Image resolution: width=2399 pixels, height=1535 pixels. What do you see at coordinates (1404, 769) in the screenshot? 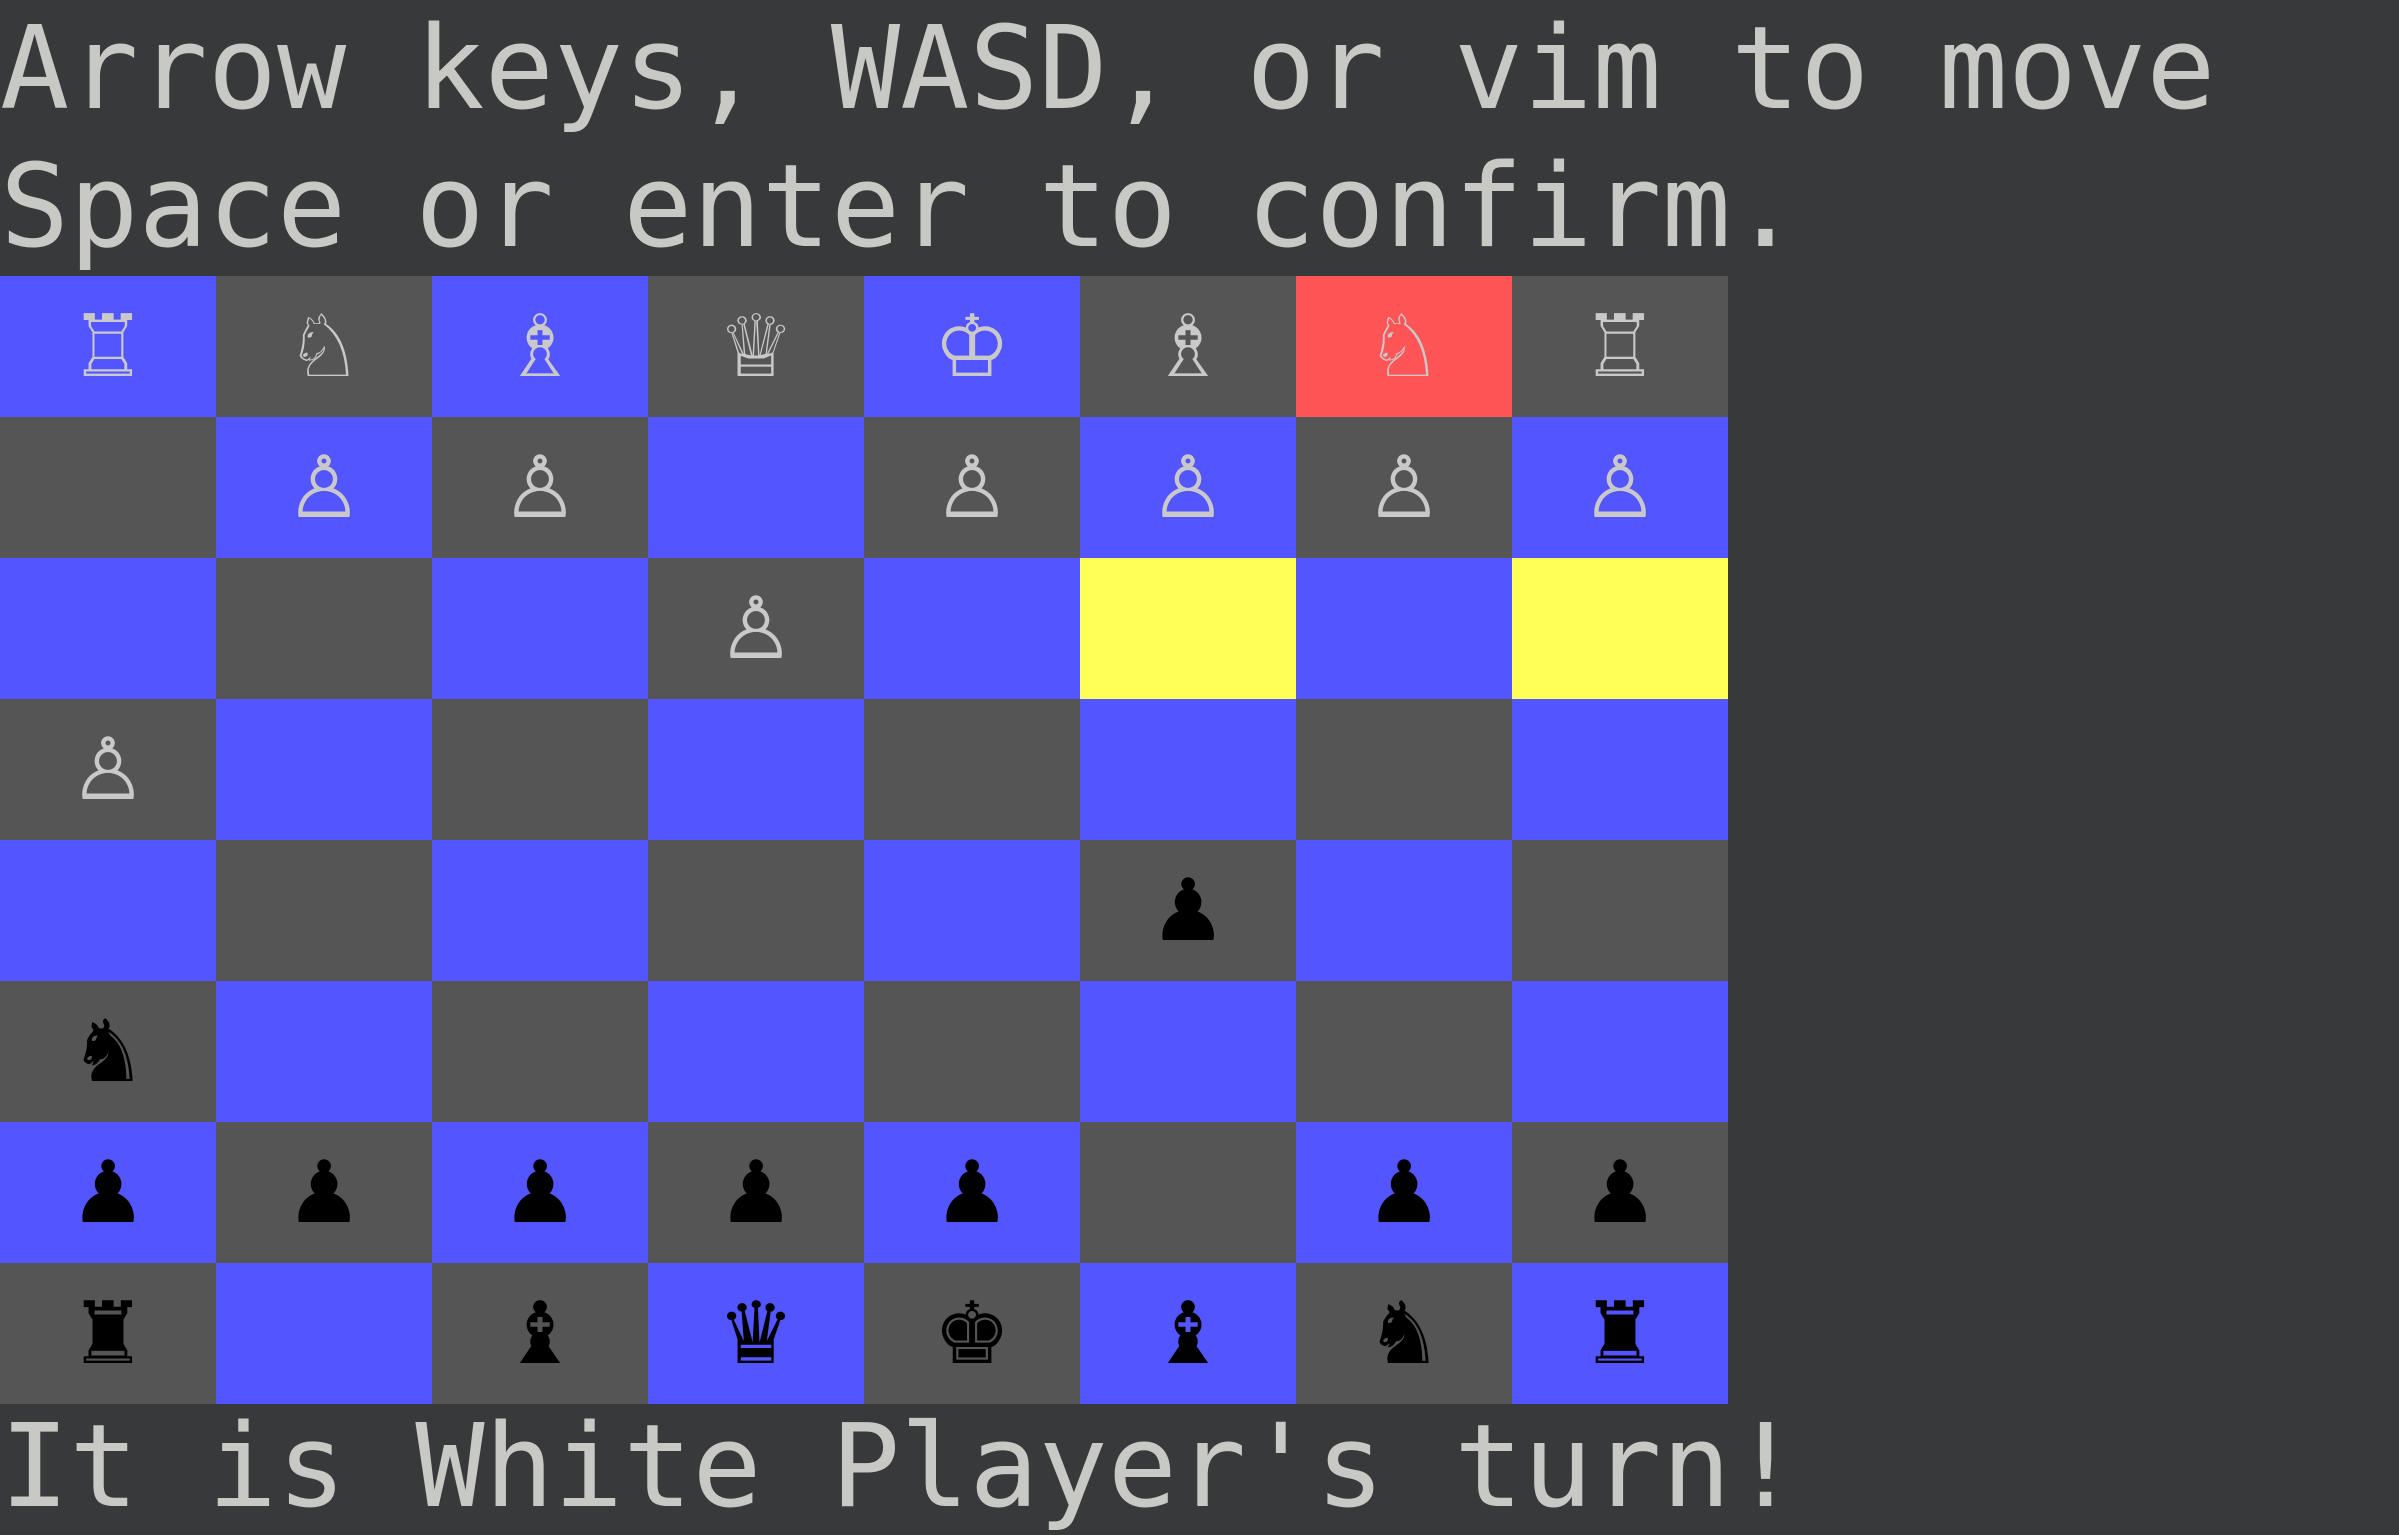
I see `square-g5` at bounding box center [1404, 769].